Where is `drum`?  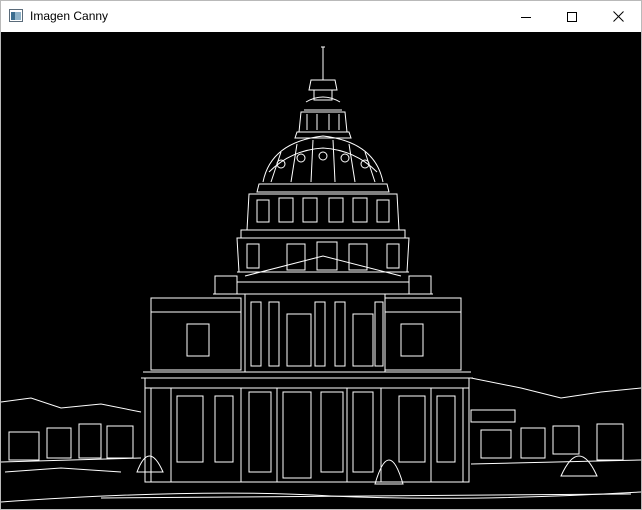 drum is located at coordinates (323, 233).